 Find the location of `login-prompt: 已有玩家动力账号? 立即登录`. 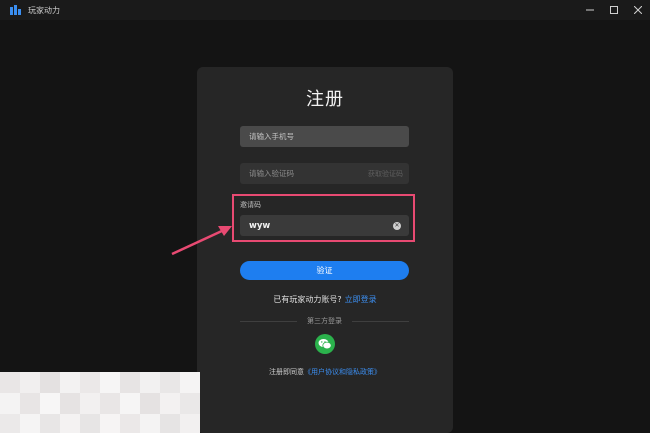

login-prompt: 已有玩家动力账号? 立即登录 is located at coordinates (325, 299).